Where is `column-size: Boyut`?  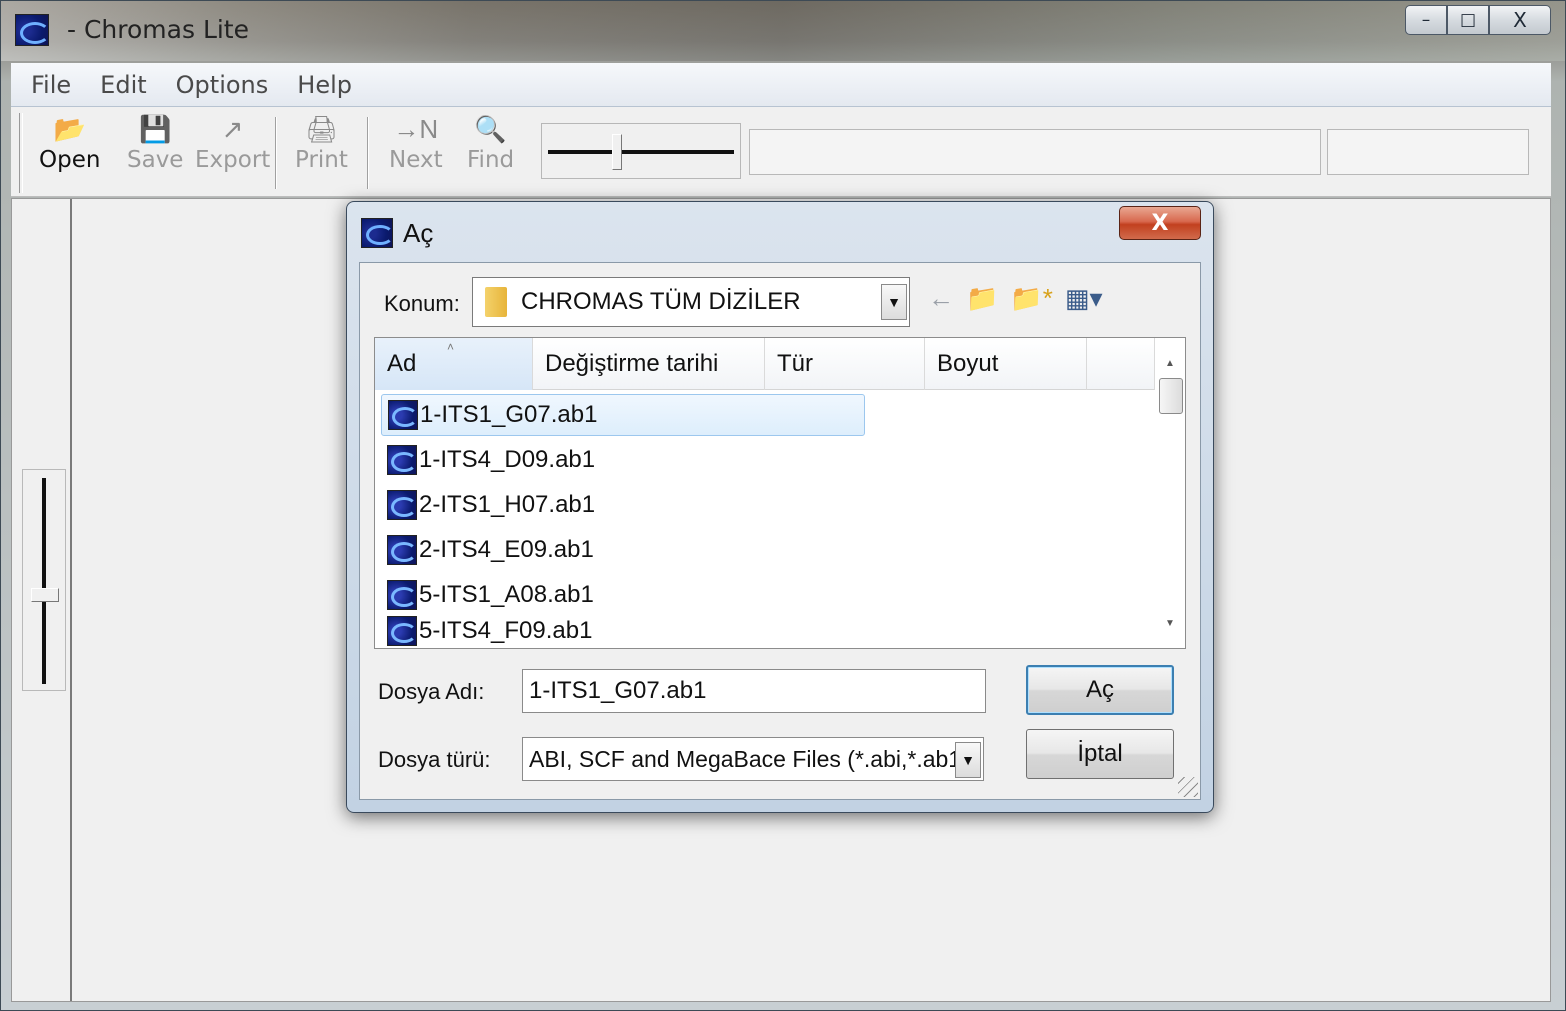
column-size: Boyut is located at coordinates (1006, 364).